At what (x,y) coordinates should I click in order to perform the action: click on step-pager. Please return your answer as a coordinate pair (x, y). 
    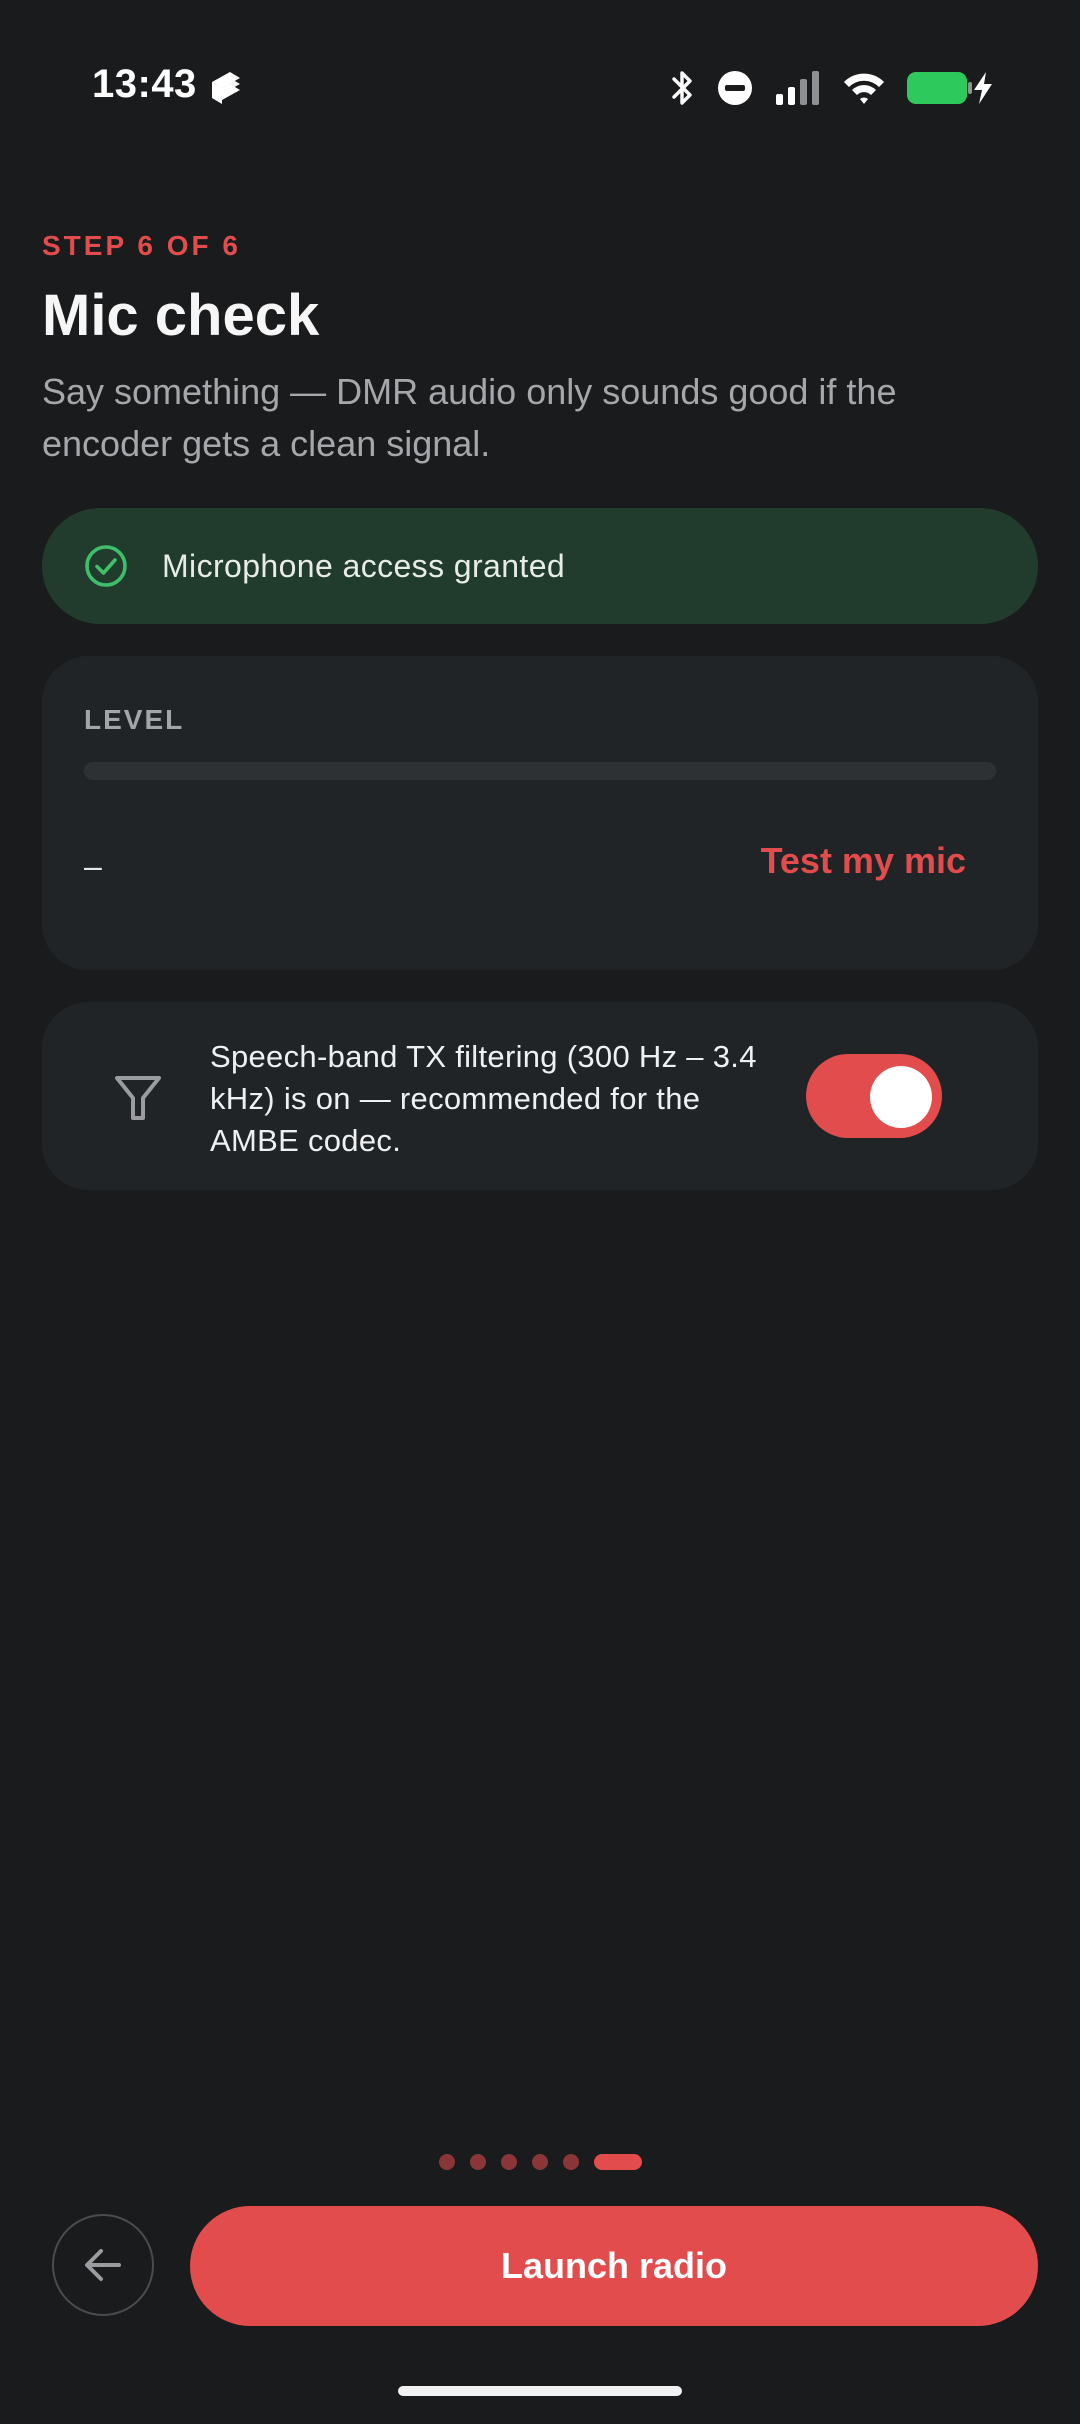
    Looking at the image, I should click on (540, 2162).